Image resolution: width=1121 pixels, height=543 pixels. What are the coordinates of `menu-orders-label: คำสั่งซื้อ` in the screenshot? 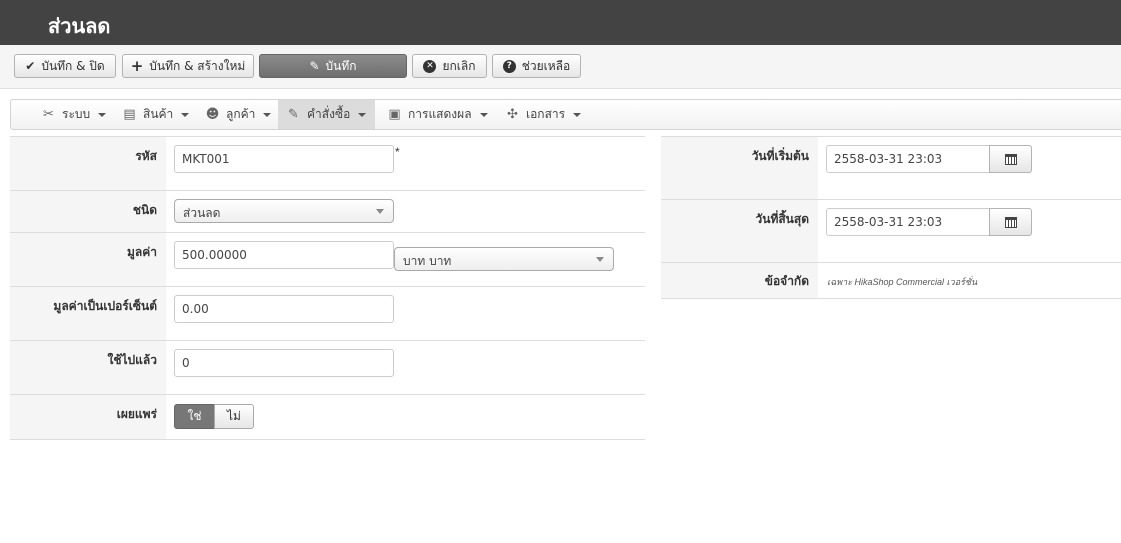 It's located at (329, 114).